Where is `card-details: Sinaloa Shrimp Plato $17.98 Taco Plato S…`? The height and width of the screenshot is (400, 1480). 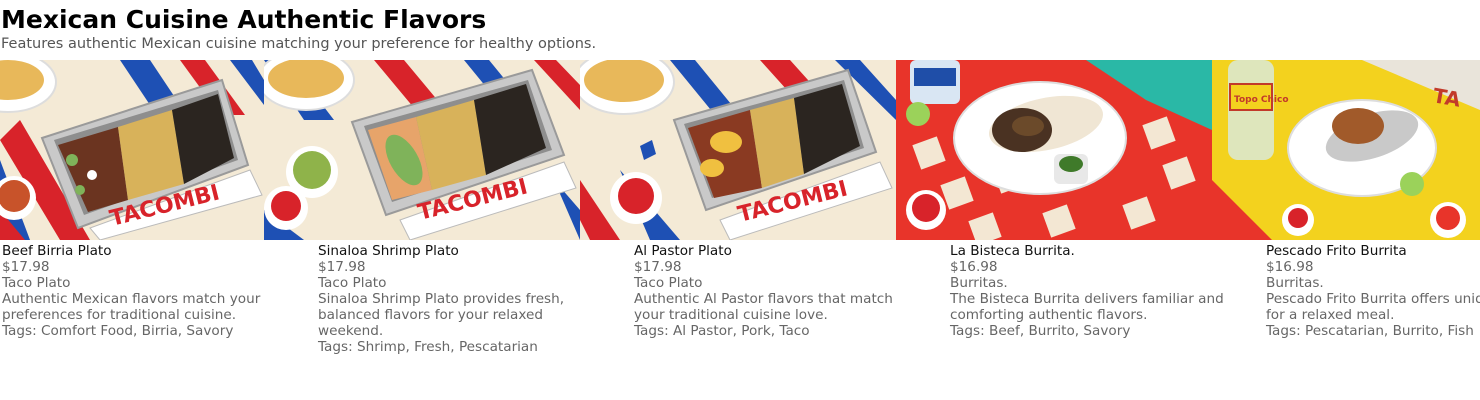 card-details: Sinaloa Shrimp Plato $17.98 Taco Plato S… is located at coordinates (468, 299).